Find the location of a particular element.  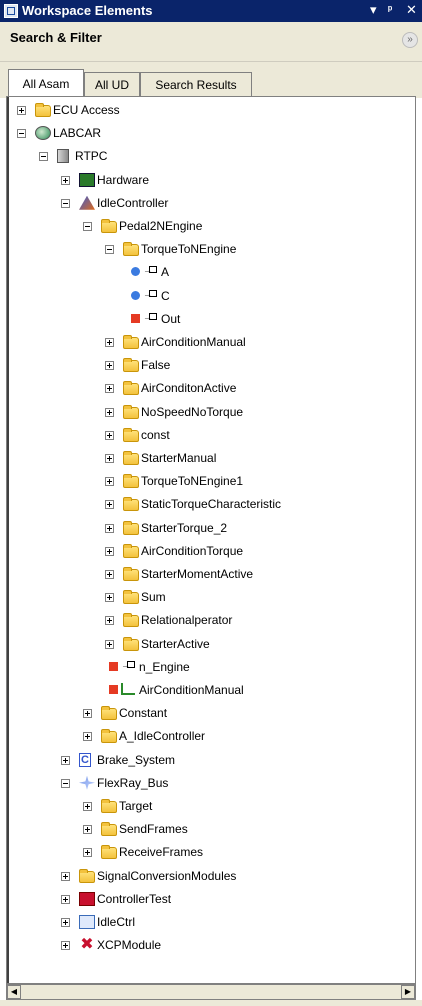

tree-item-label: Brake_System is located at coordinates (136, 759).